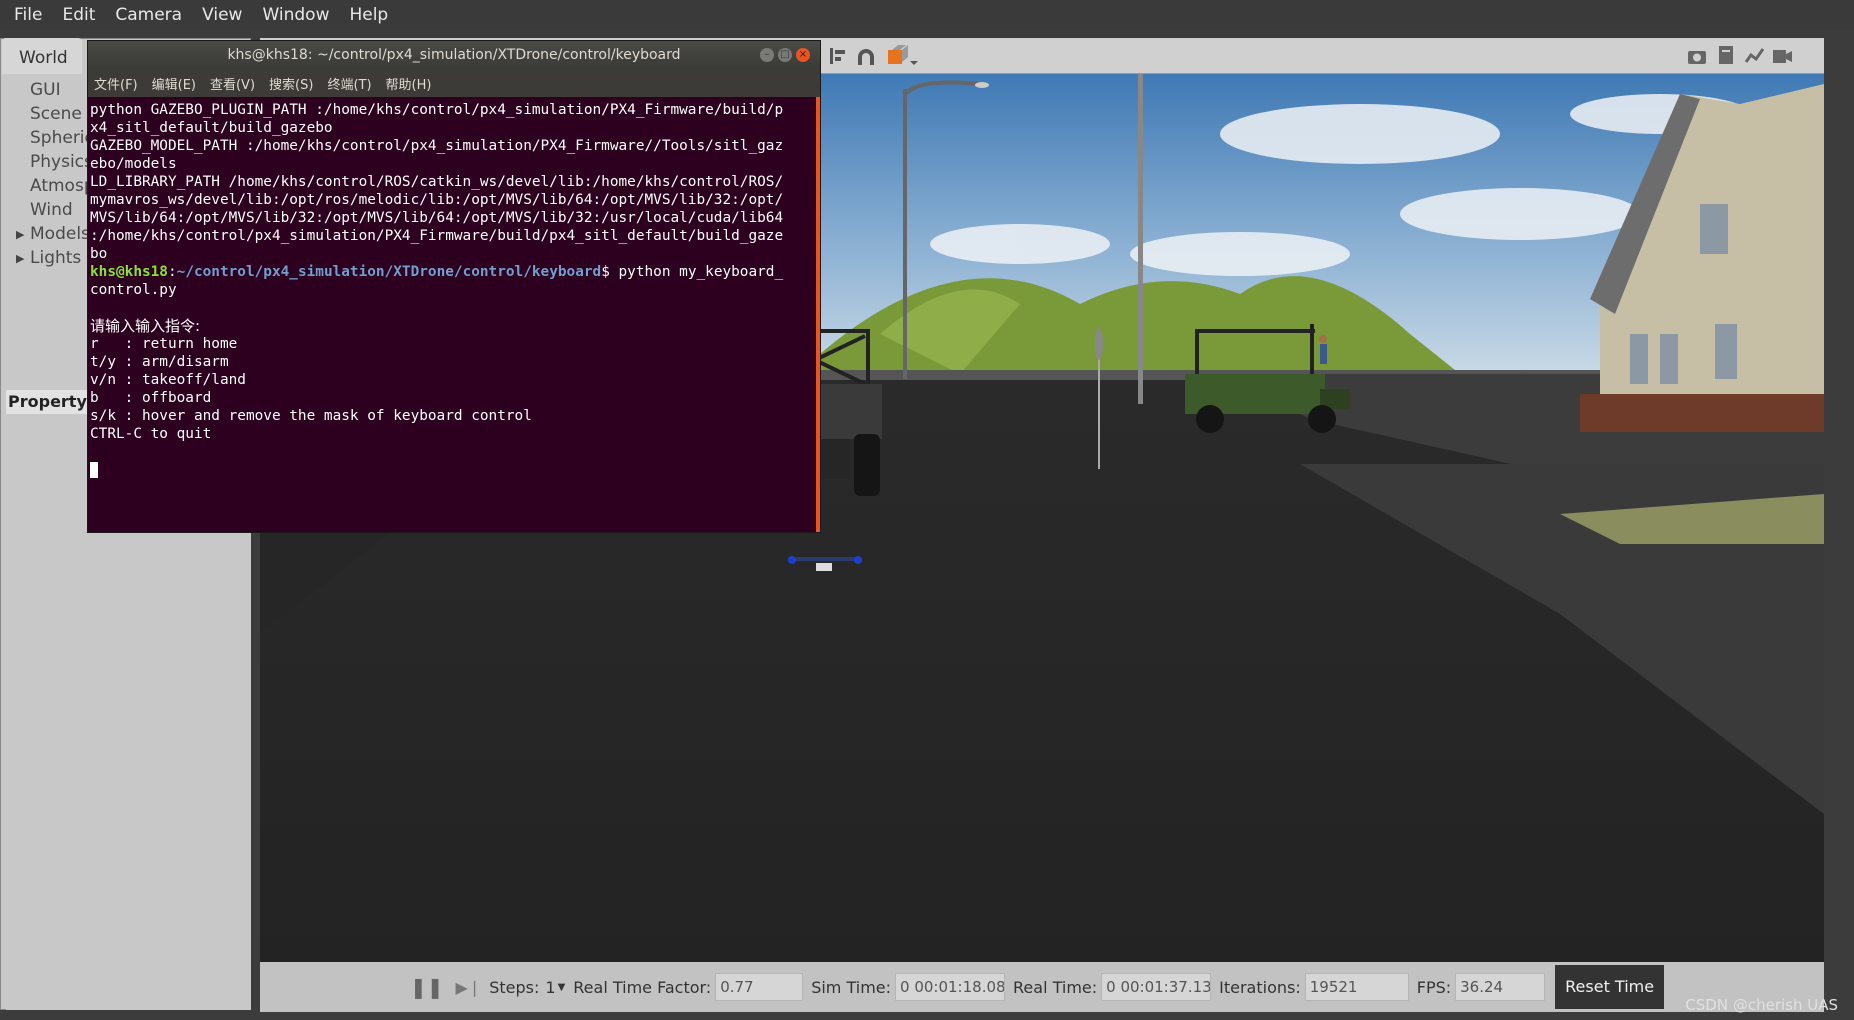 This screenshot has height=1020, width=1854. I want to click on step-icon: ▶❘, so click(469, 987).